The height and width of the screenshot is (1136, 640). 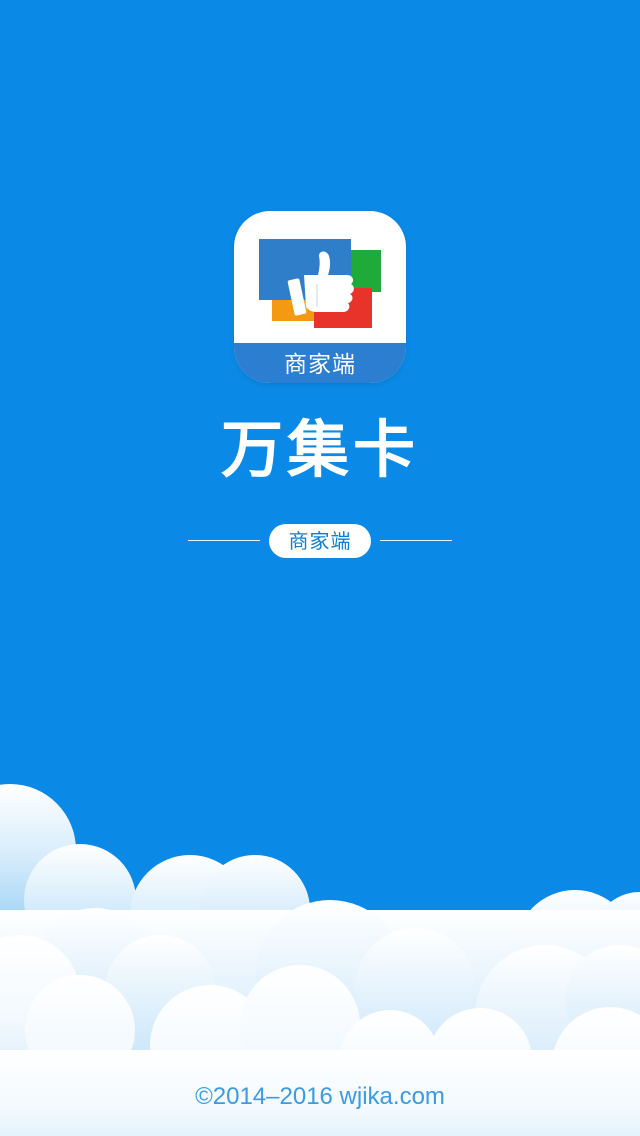 What do you see at coordinates (320, 1096) in the screenshot?
I see `copyright-text: ©2014–2016 wjika.com` at bounding box center [320, 1096].